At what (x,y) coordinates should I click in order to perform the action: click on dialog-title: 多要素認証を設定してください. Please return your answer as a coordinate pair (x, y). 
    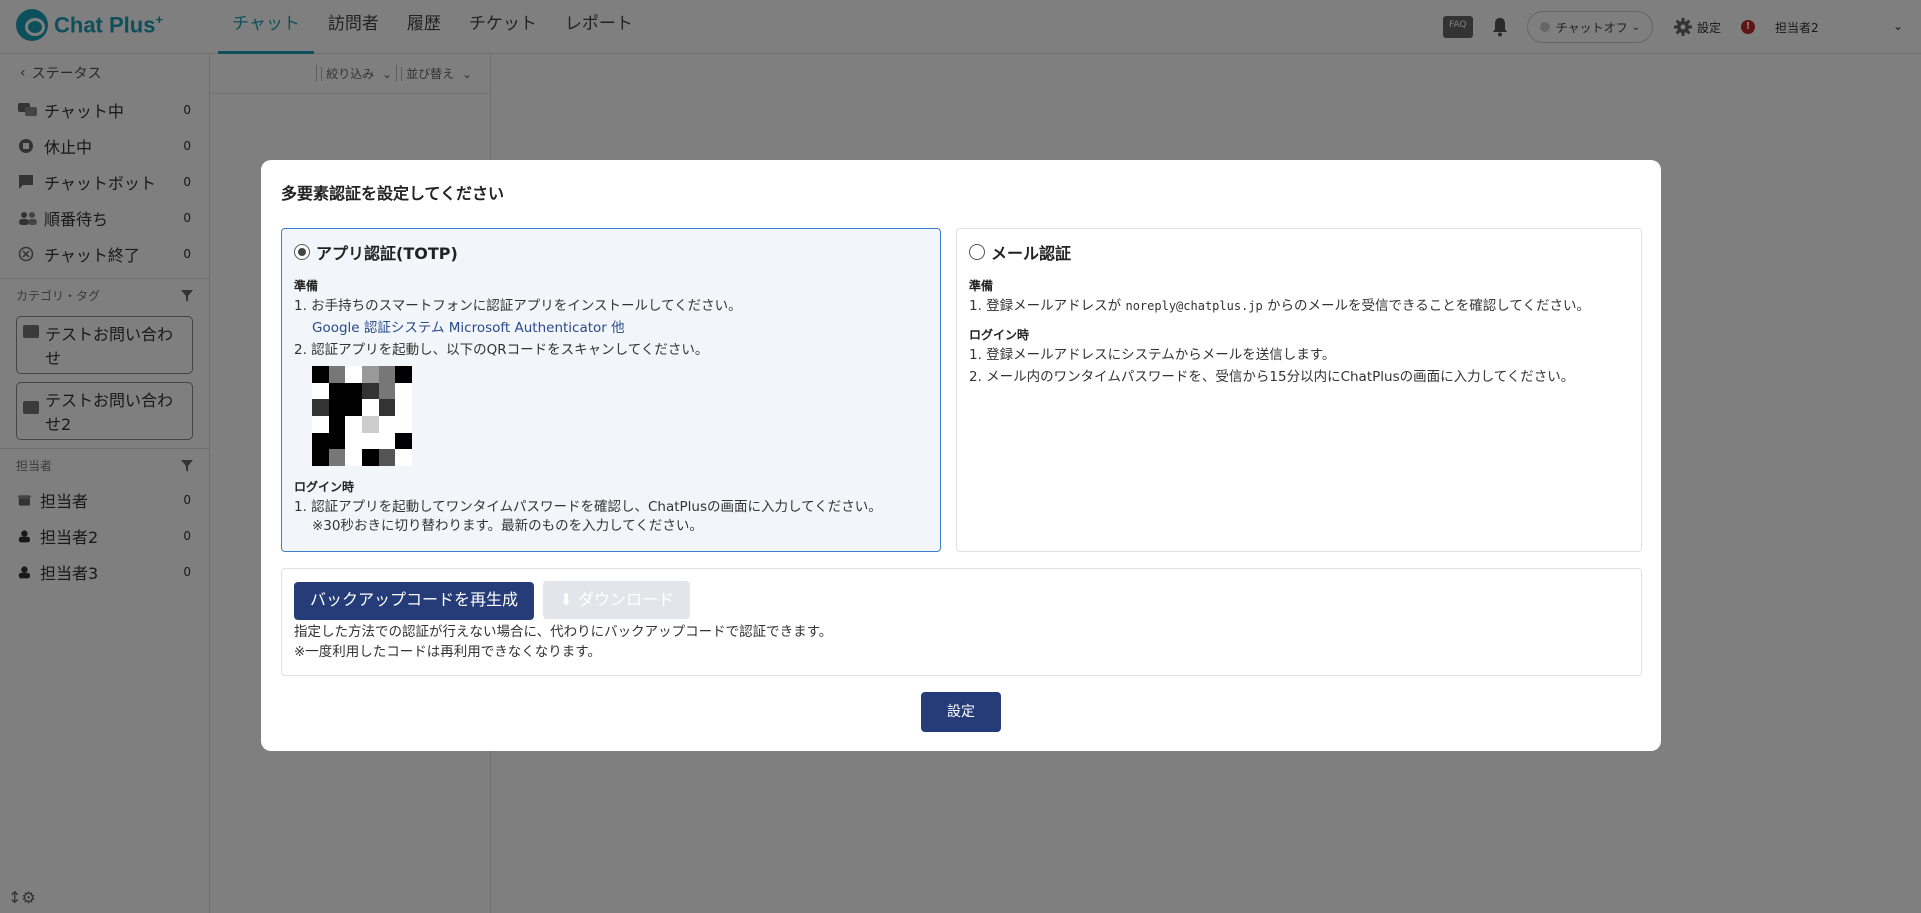
    Looking at the image, I should click on (393, 193).